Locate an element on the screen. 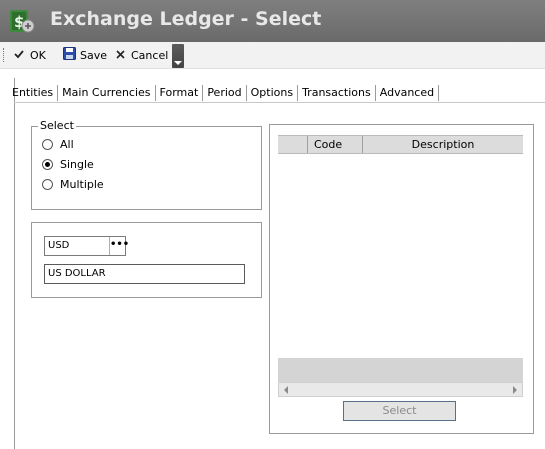  radio-all-label: All is located at coordinates (67, 144).